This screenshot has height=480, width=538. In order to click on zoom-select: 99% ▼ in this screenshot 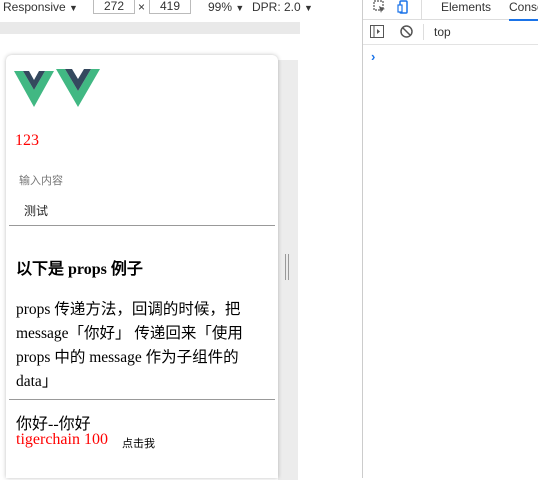, I will do `click(226, 9)`.